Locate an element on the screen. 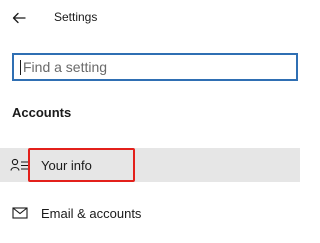 The height and width of the screenshot is (243, 320). back-arrow-icon is located at coordinates (19, 18).